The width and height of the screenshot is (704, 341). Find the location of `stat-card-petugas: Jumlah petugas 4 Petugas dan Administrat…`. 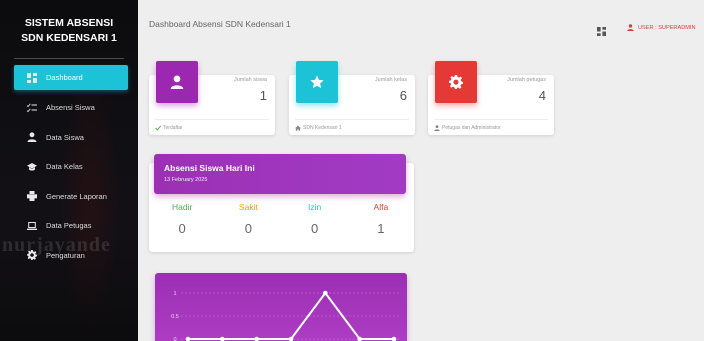

stat-card-petugas: Jumlah petugas 4 Petugas dan Administrat… is located at coordinates (491, 98).